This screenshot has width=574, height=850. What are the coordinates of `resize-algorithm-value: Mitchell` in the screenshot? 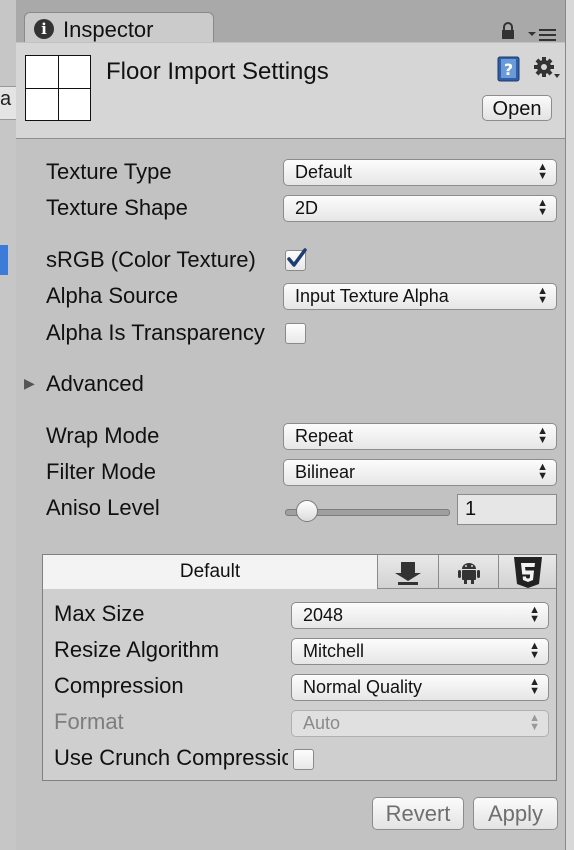 It's located at (334, 651).